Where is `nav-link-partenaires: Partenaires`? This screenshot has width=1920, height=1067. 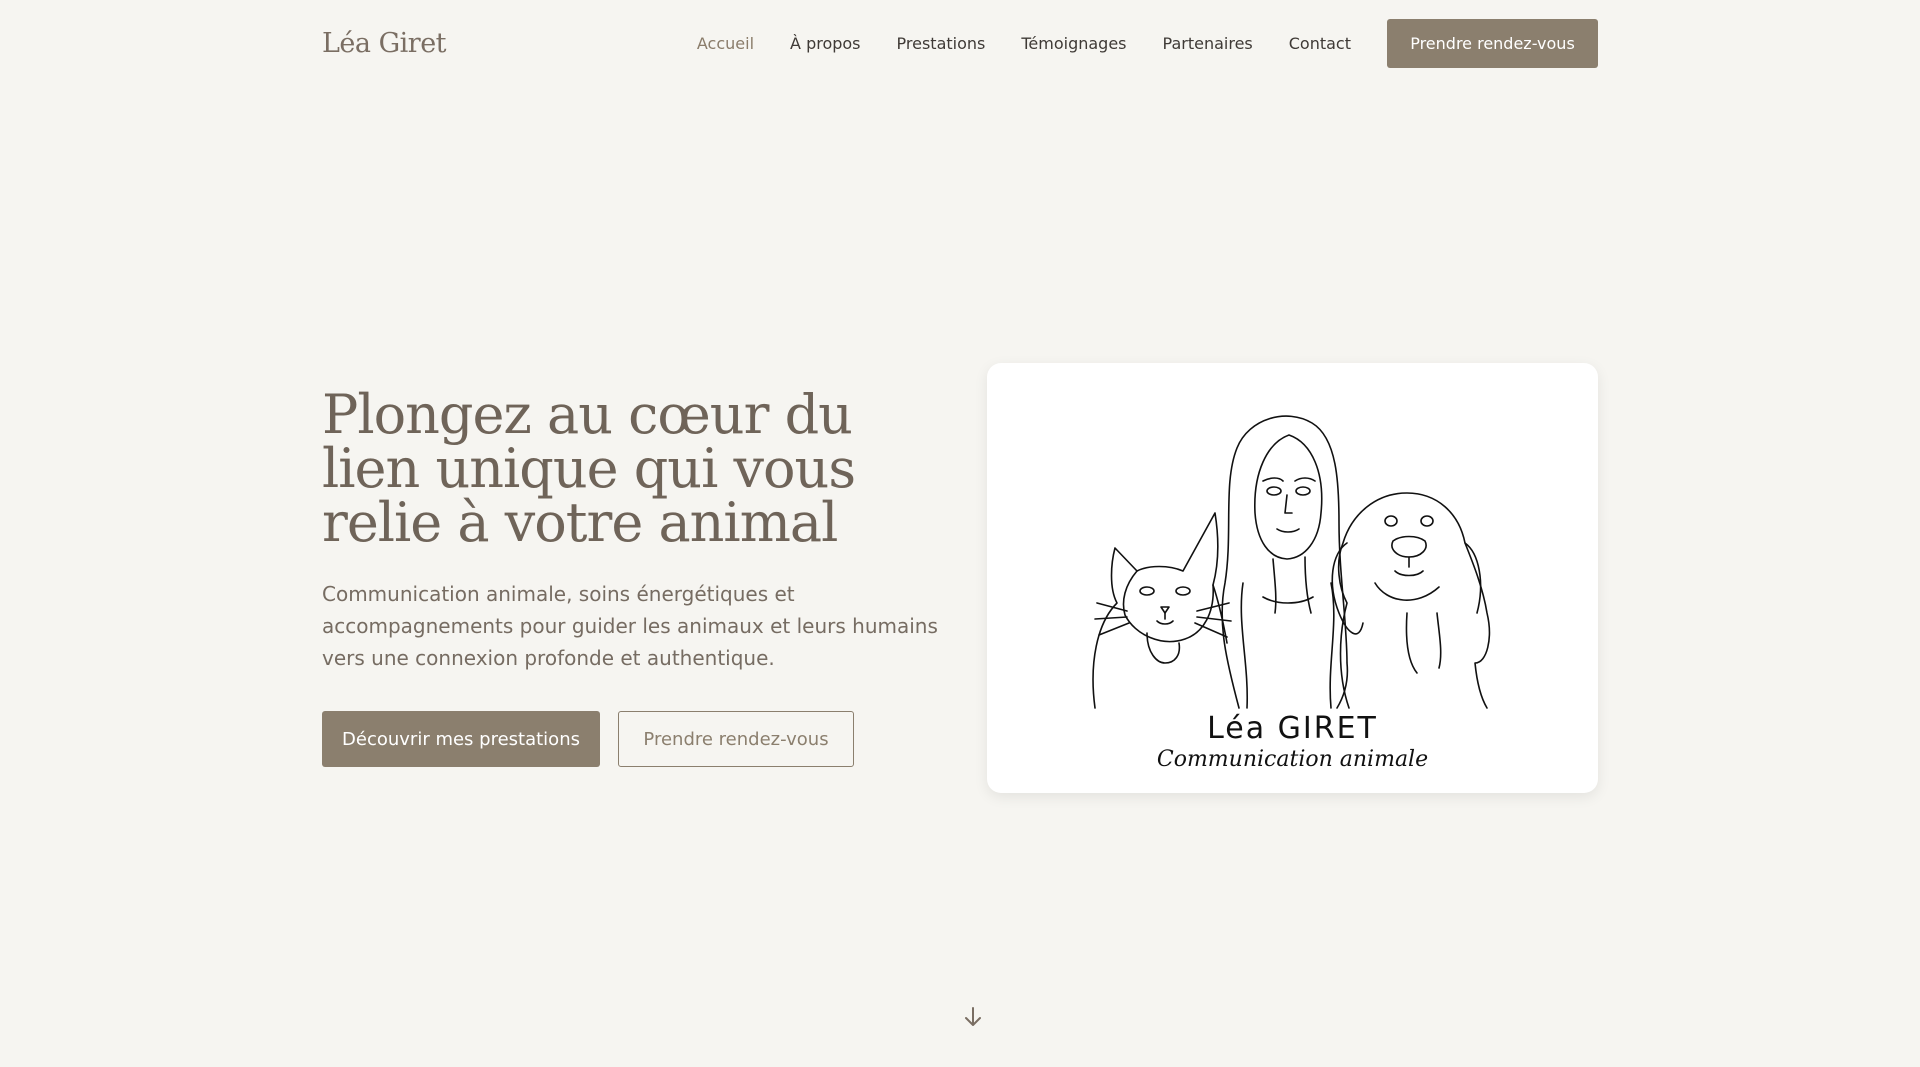 nav-link-partenaires: Partenaires is located at coordinates (1208, 43).